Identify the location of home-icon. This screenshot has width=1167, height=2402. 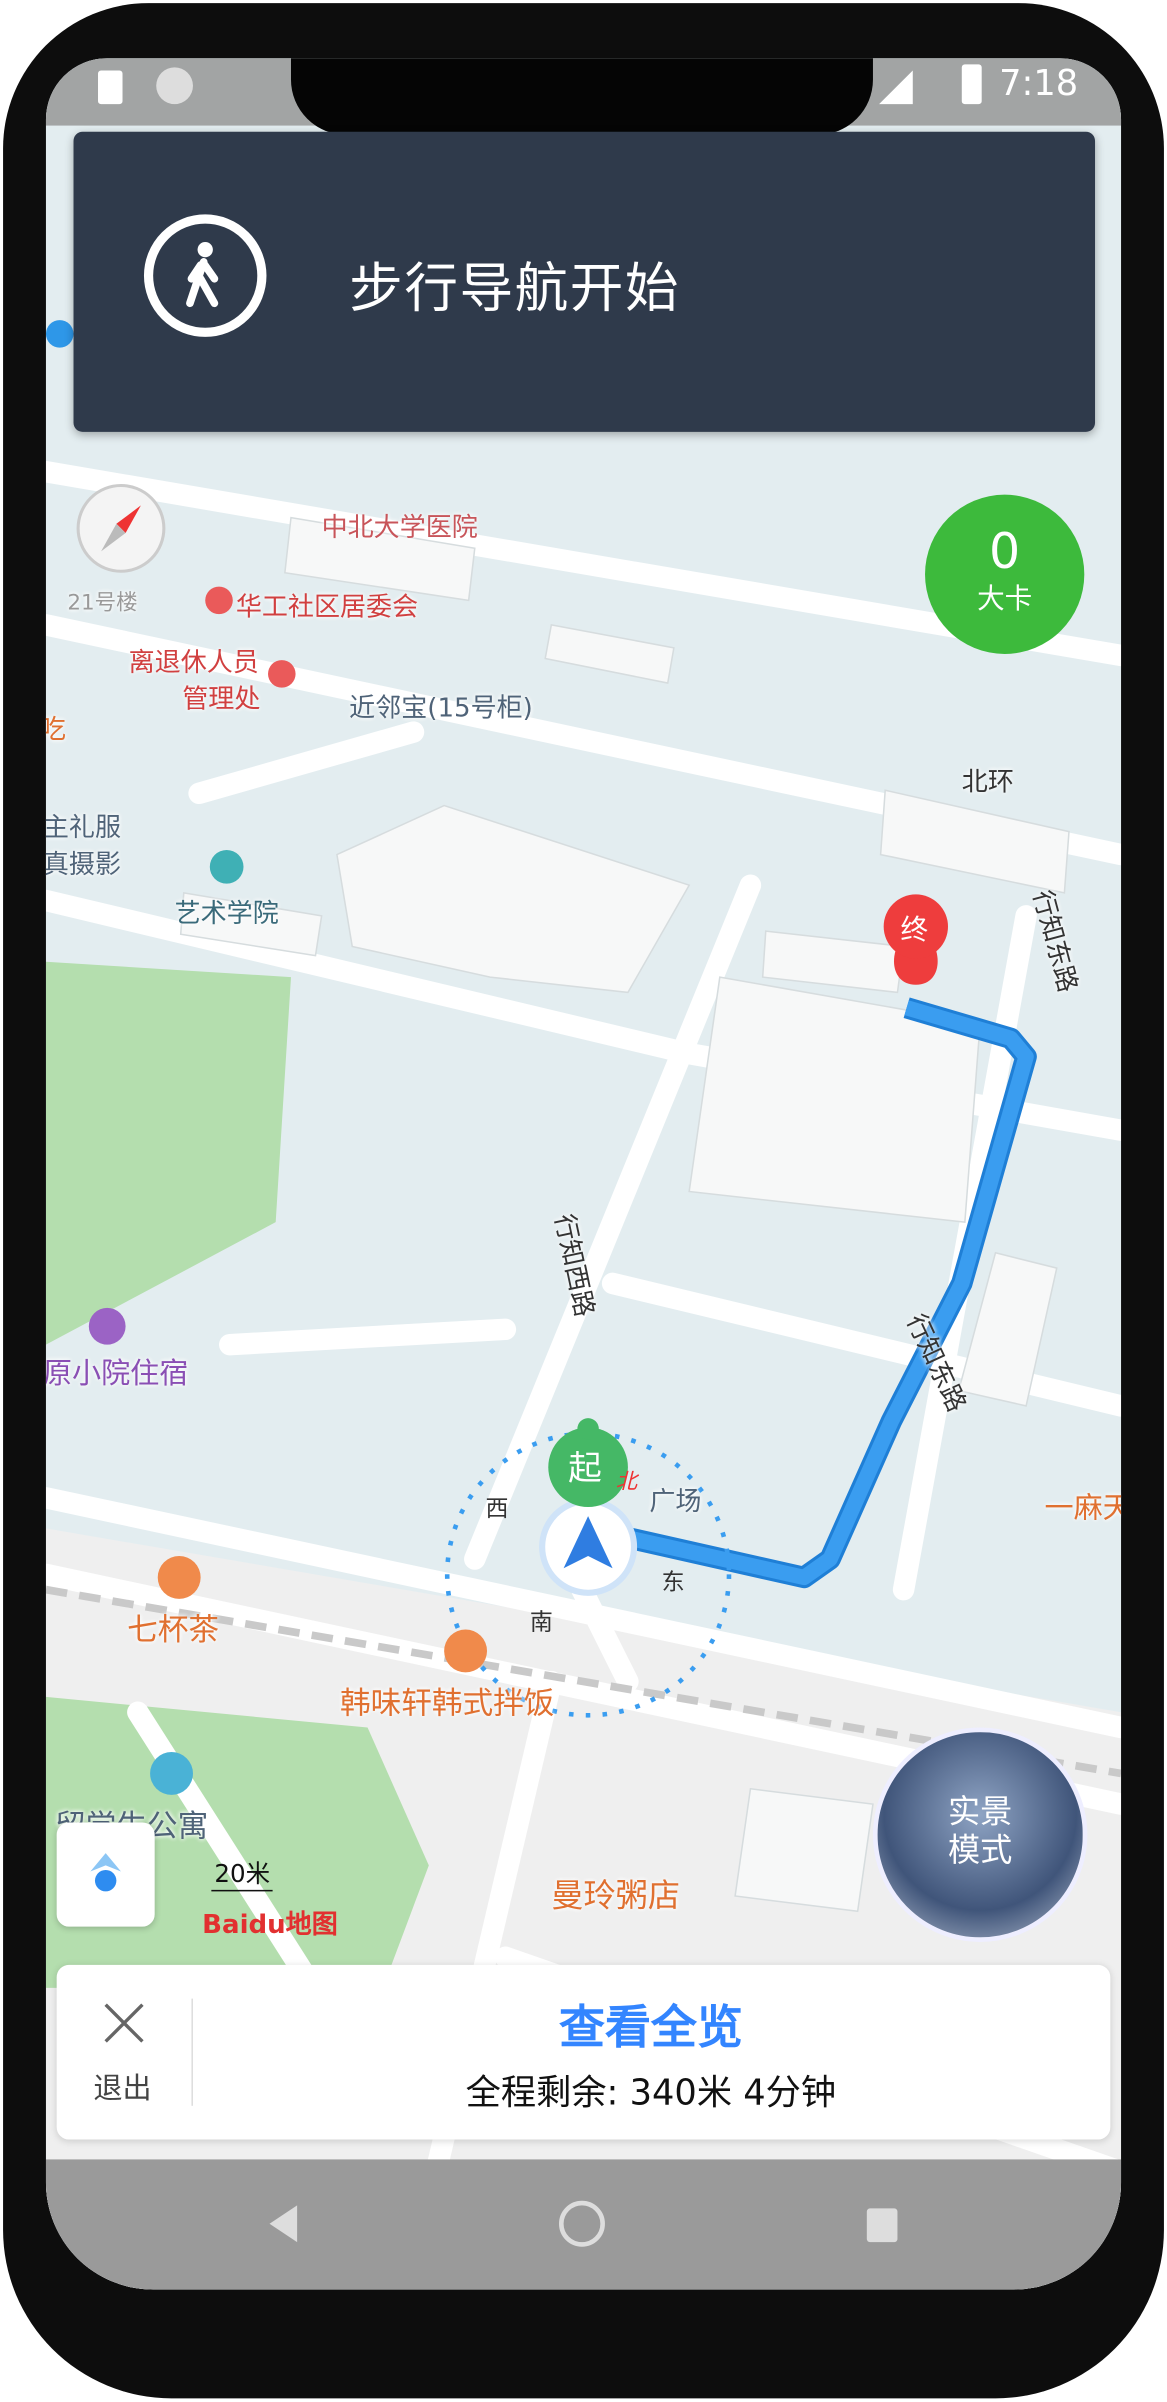
(581, 2223).